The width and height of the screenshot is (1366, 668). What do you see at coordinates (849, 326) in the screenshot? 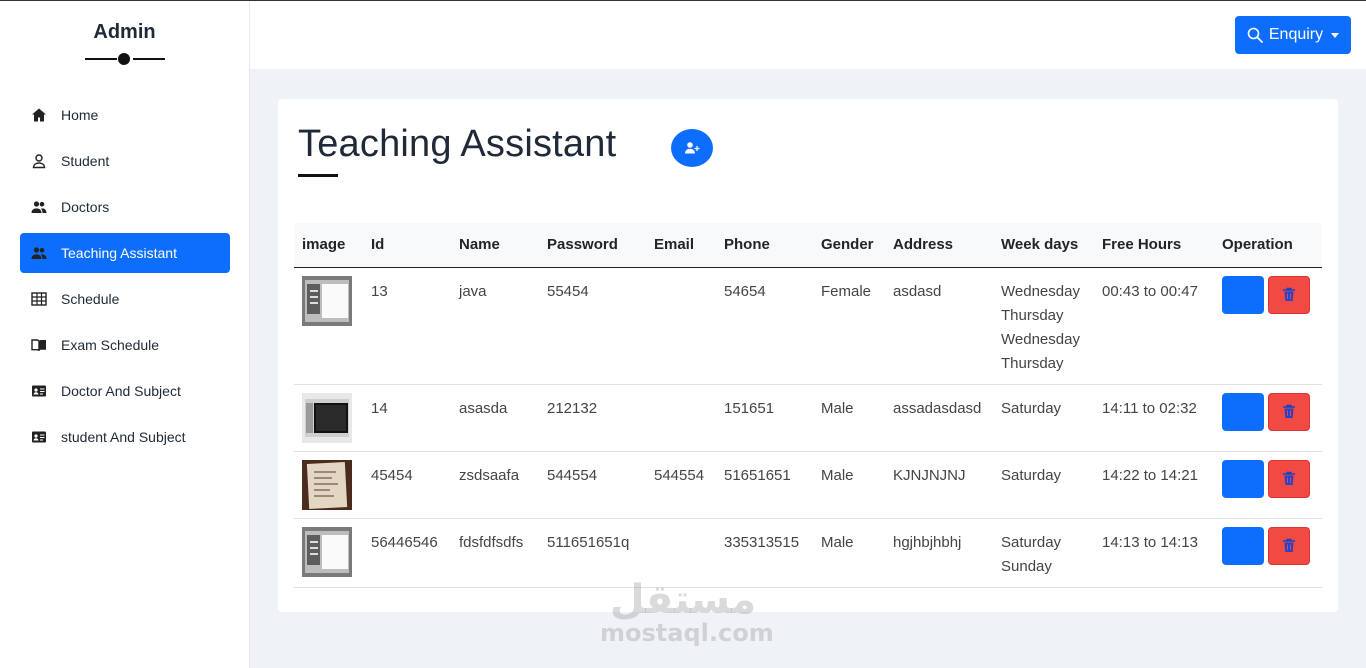
I see `cell-gender: Female` at bounding box center [849, 326].